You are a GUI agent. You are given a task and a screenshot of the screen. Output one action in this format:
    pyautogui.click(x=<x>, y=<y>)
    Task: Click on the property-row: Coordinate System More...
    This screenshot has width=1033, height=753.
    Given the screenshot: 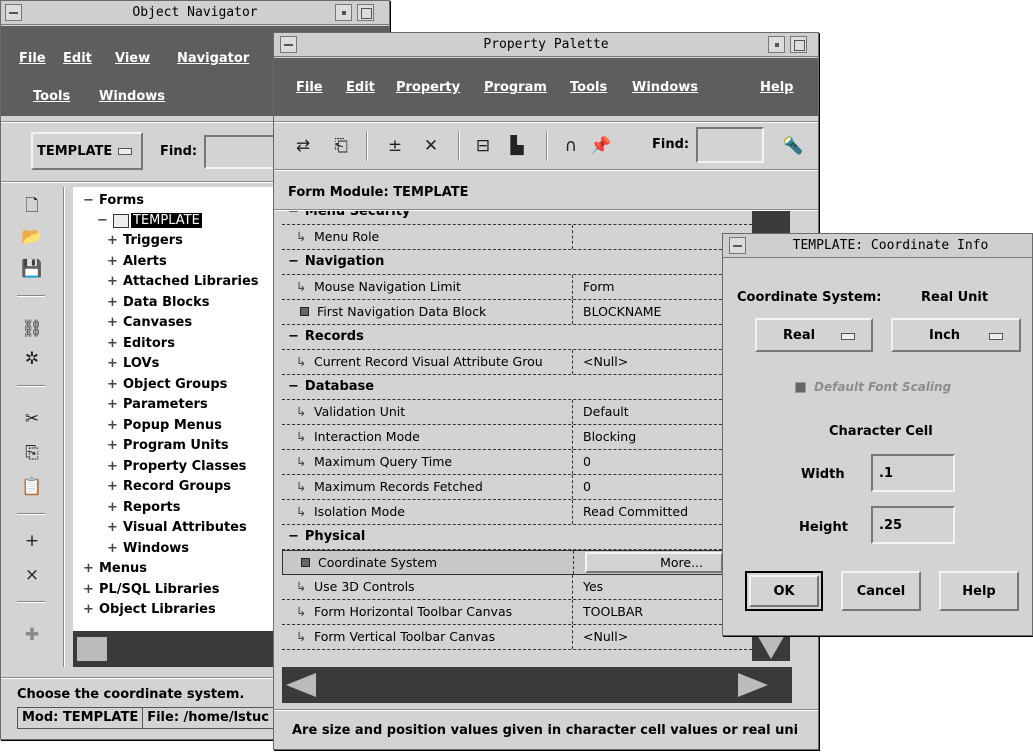 What is the action you would take?
    pyautogui.click(x=517, y=562)
    